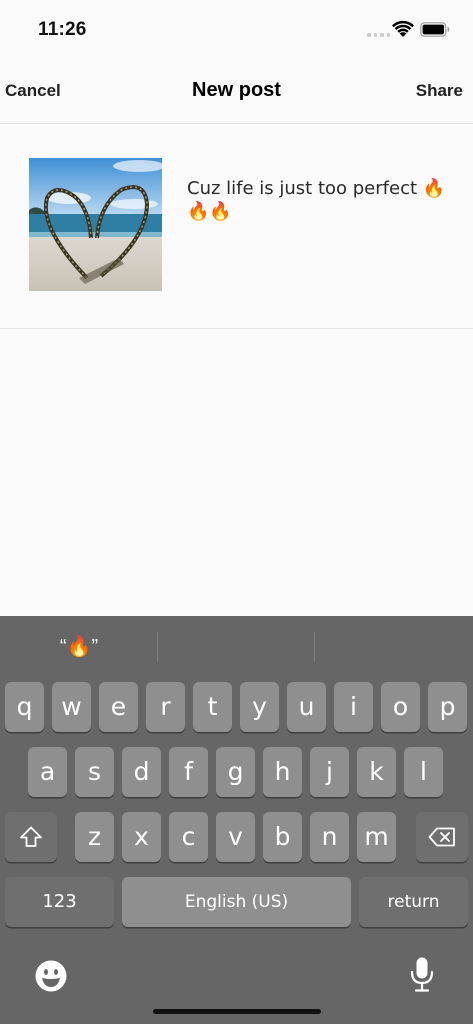 The width and height of the screenshot is (473, 1024). Describe the element at coordinates (376, 837) in the screenshot. I see `key-m: m` at that location.